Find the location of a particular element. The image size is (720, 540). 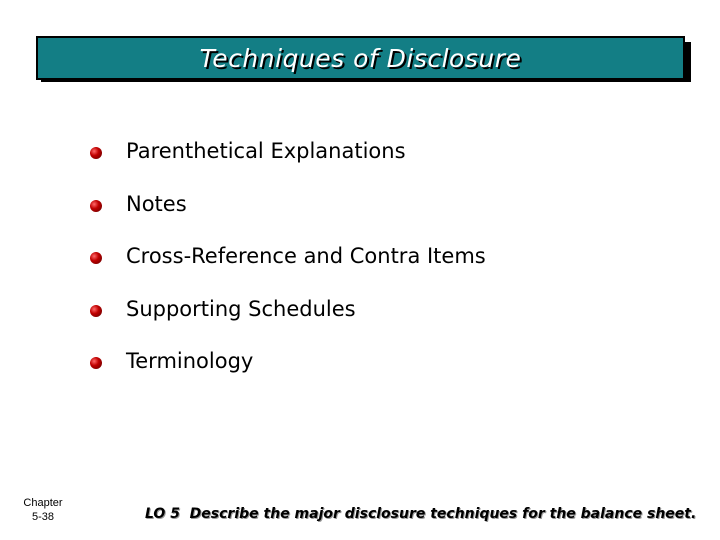

page-number: 5-38 is located at coordinates (43, 517).